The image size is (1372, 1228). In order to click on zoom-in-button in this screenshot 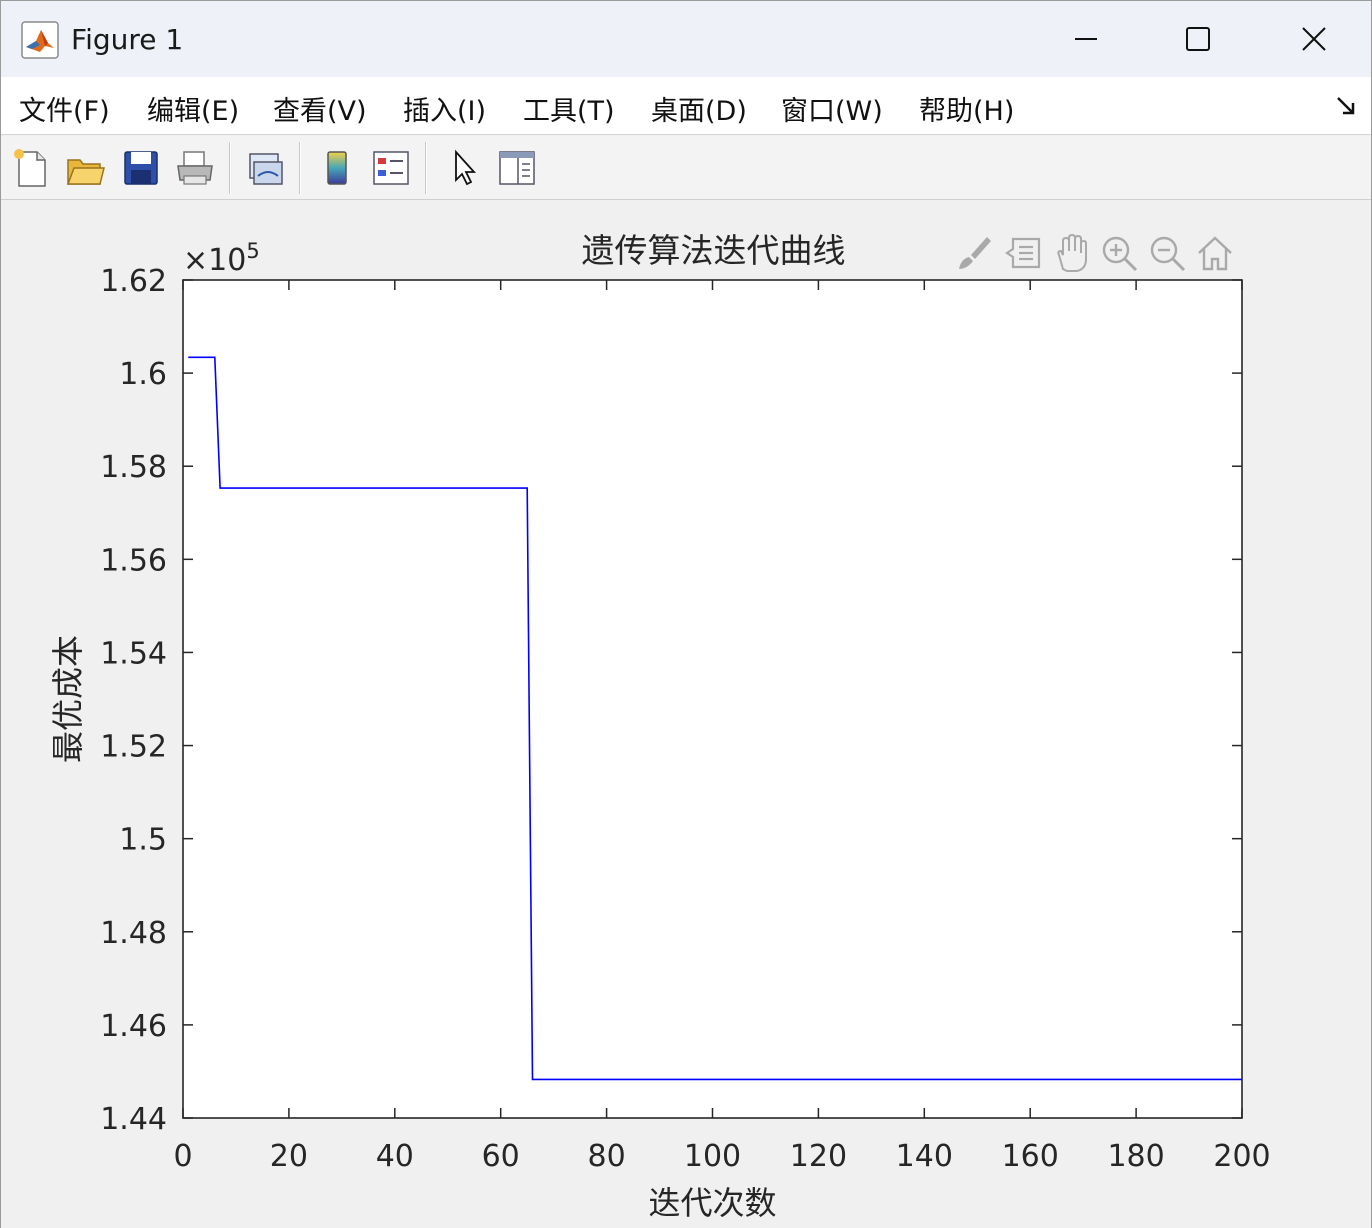, I will do `click(1119, 253)`.